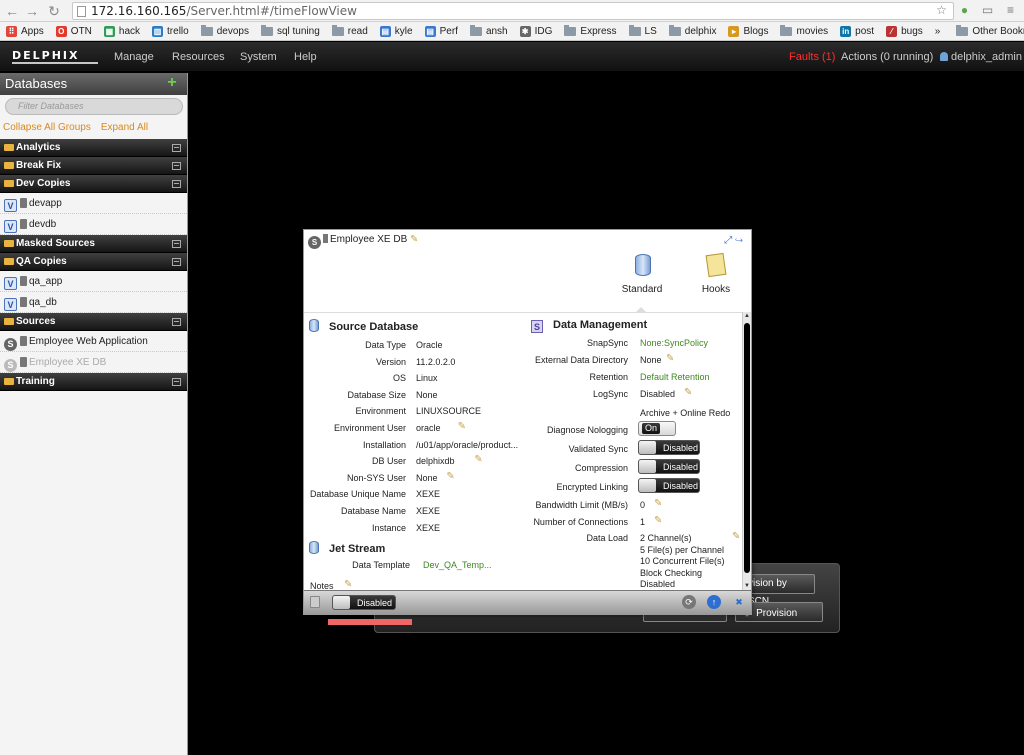 The width and height of the screenshot is (1024, 755). I want to click on edit-notes-pencil-icon: ✎, so click(348, 584).